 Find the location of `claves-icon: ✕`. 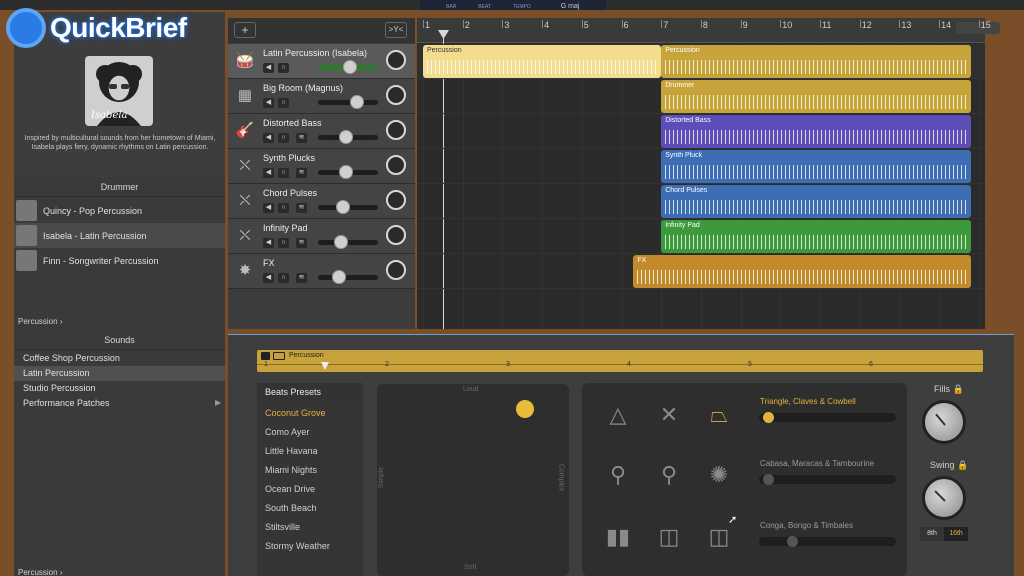

claves-icon: ✕ is located at coordinates (669, 415).